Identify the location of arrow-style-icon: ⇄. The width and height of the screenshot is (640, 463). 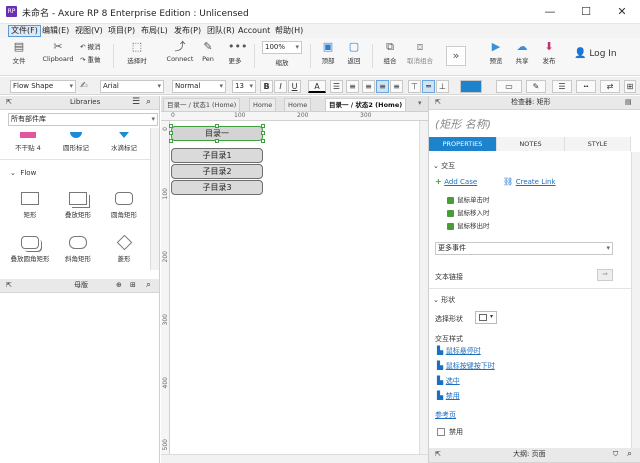
(610, 86).